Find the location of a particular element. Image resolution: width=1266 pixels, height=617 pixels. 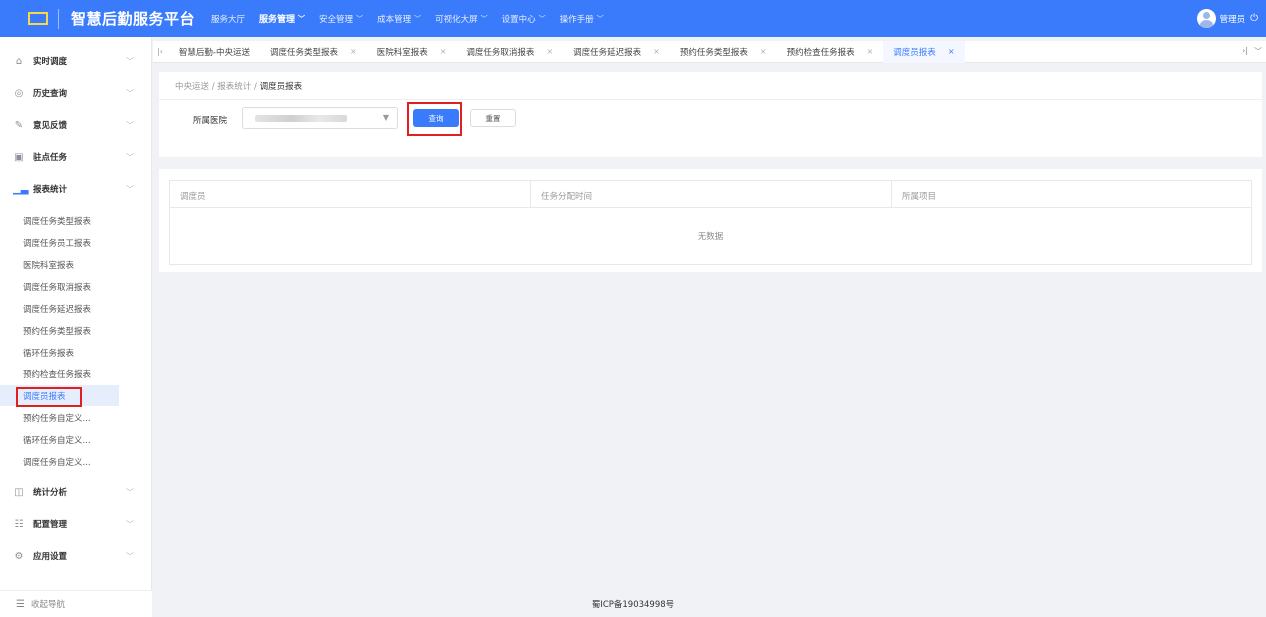

logo-divider is located at coordinates (58, 18).